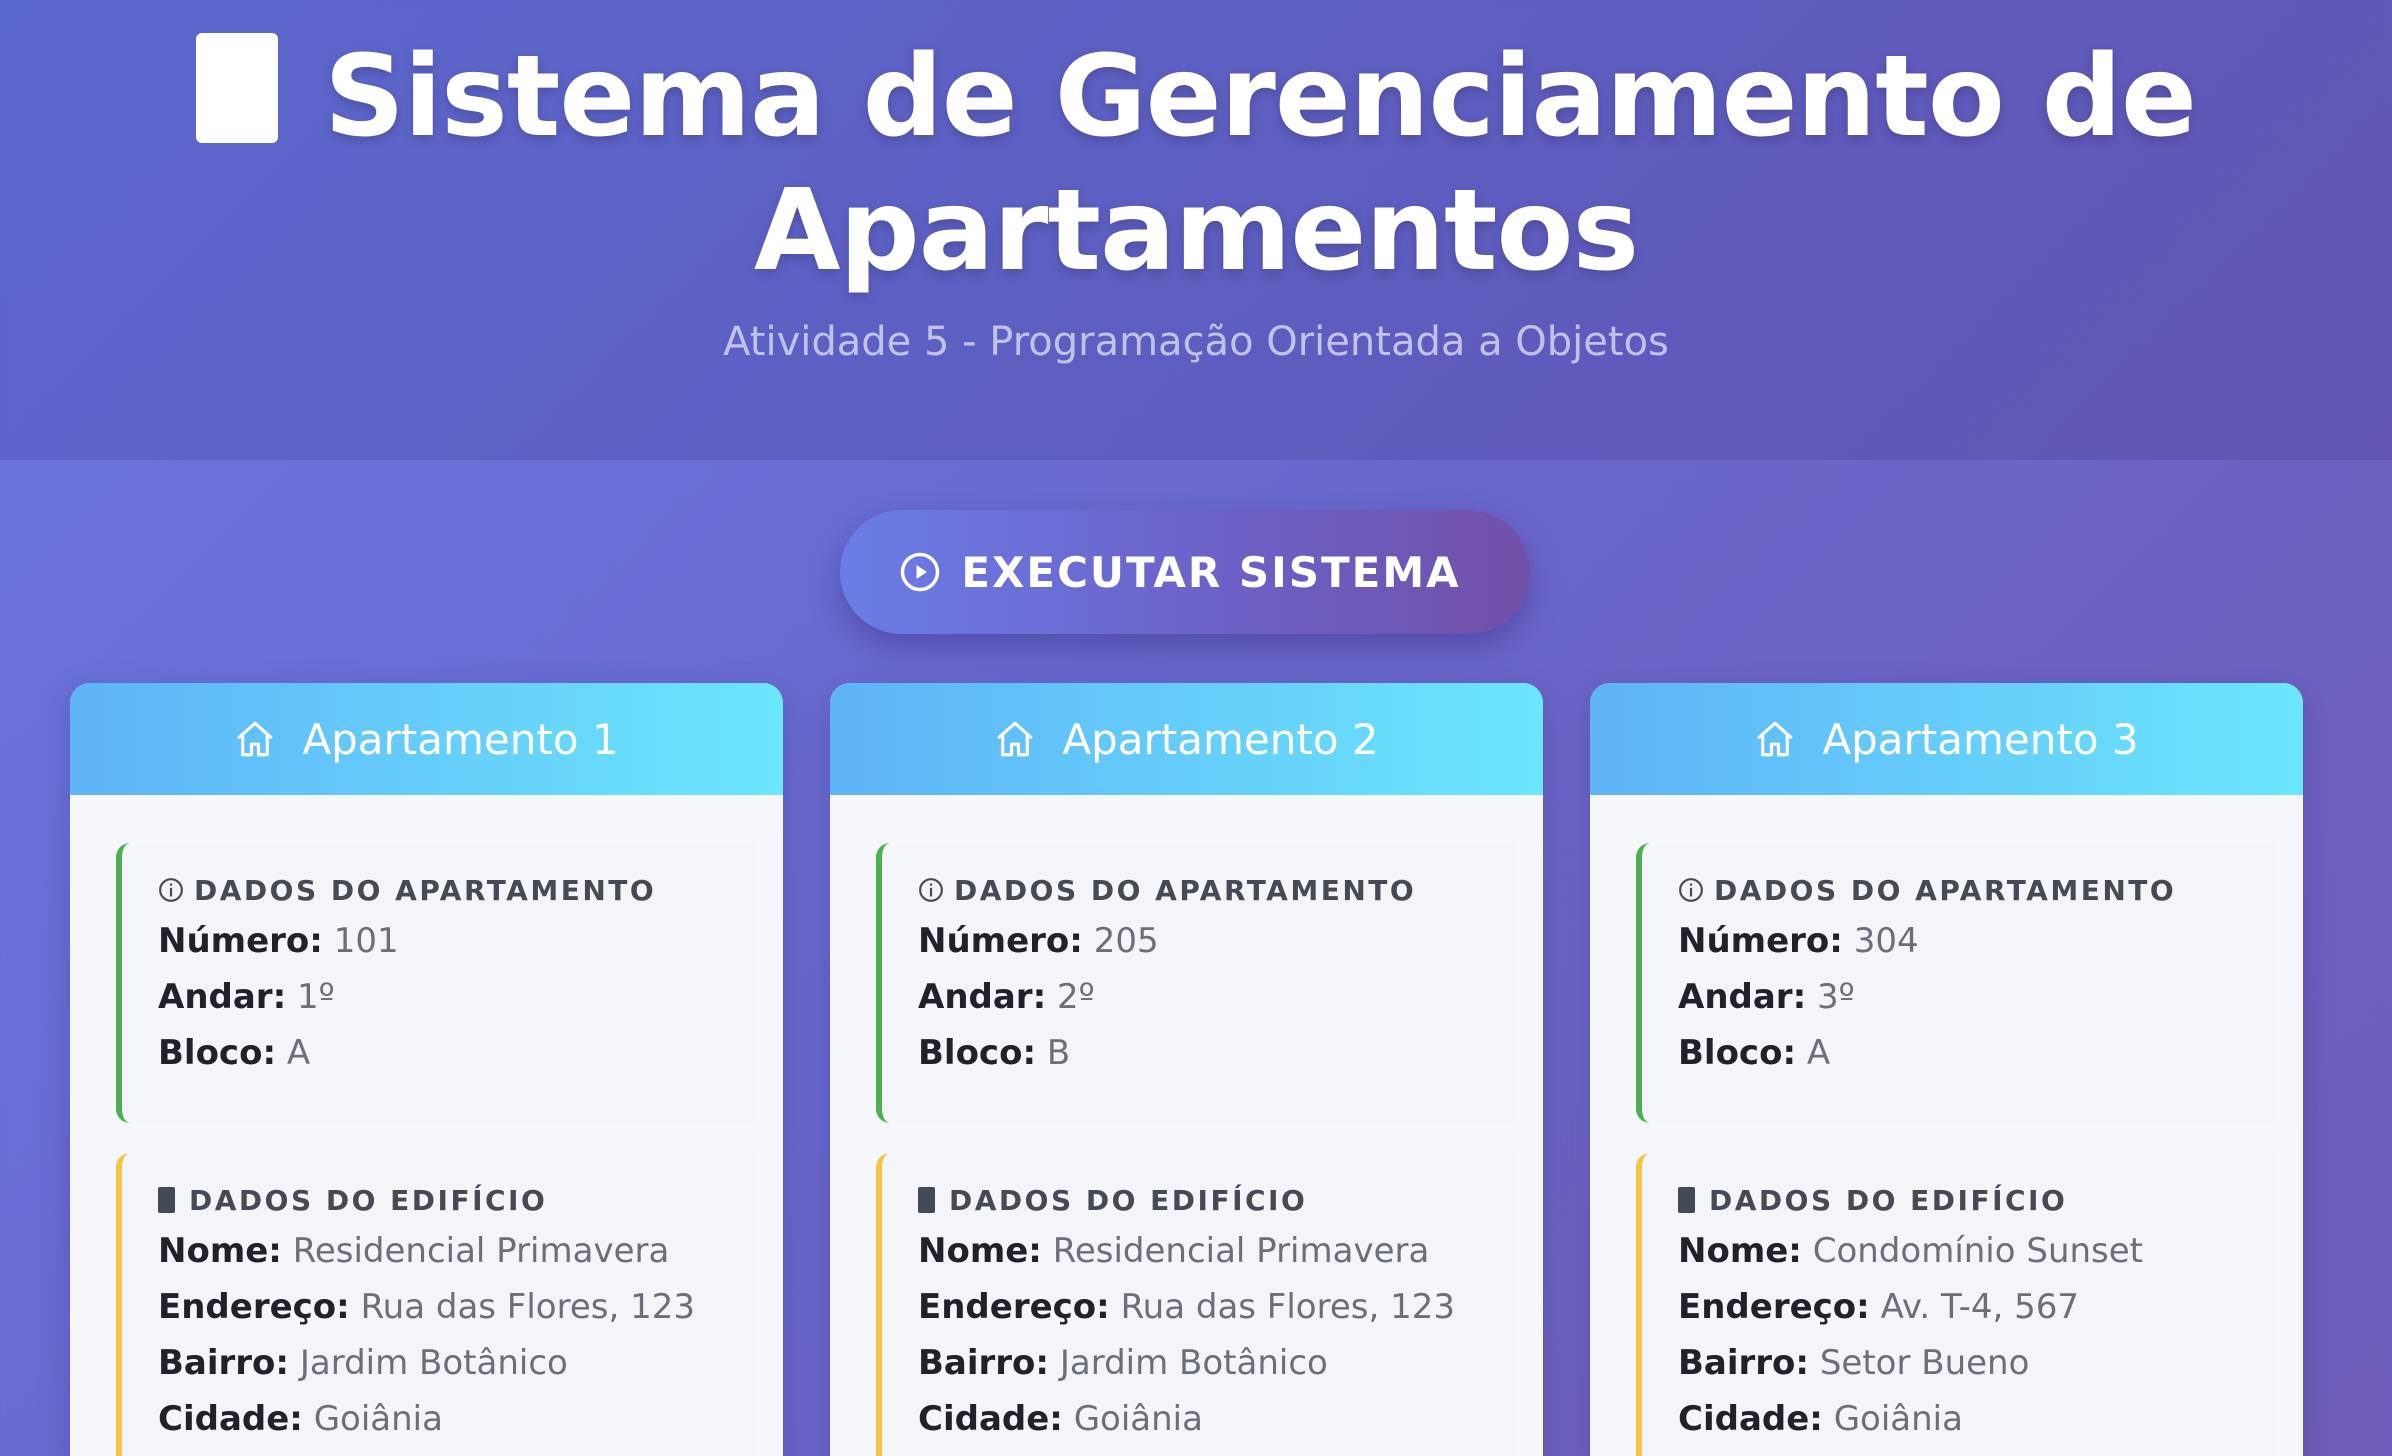  What do you see at coordinates (1977, 997) in the screenshot?
I see `andar-row: Andar: 3º` at bounding box center [1977, 997].